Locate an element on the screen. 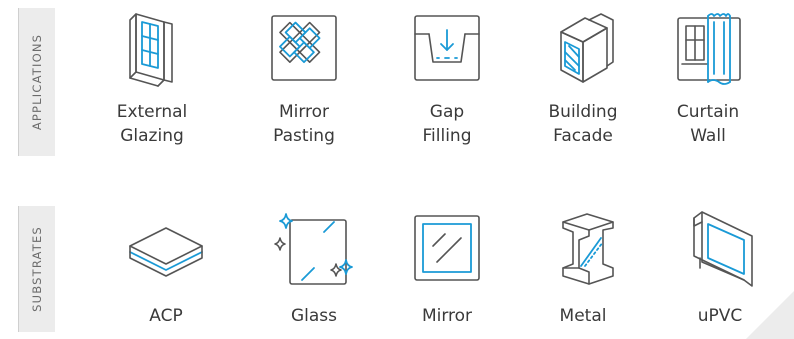 This screenshot has width=794, height=339. corner-decoration is located at coordinates (770, 315).